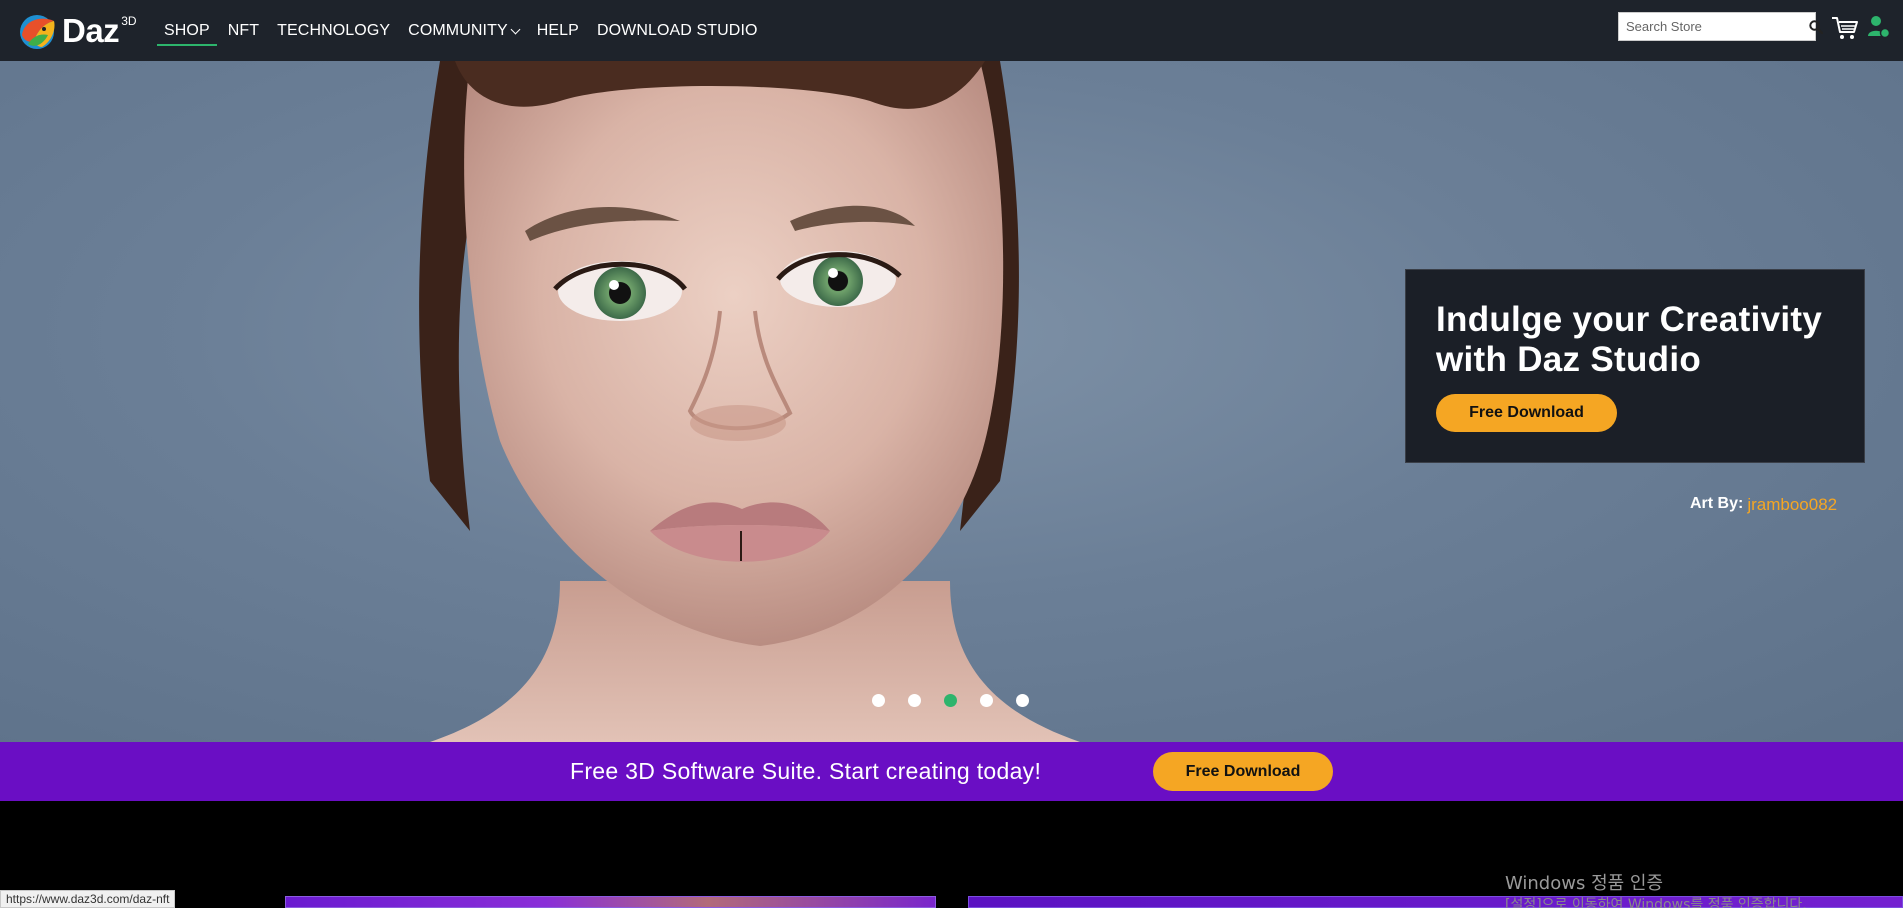 This screenshot has width=1903, height=908. I want to click on nav-community-label: COMMUNITY, so click(458, 30).